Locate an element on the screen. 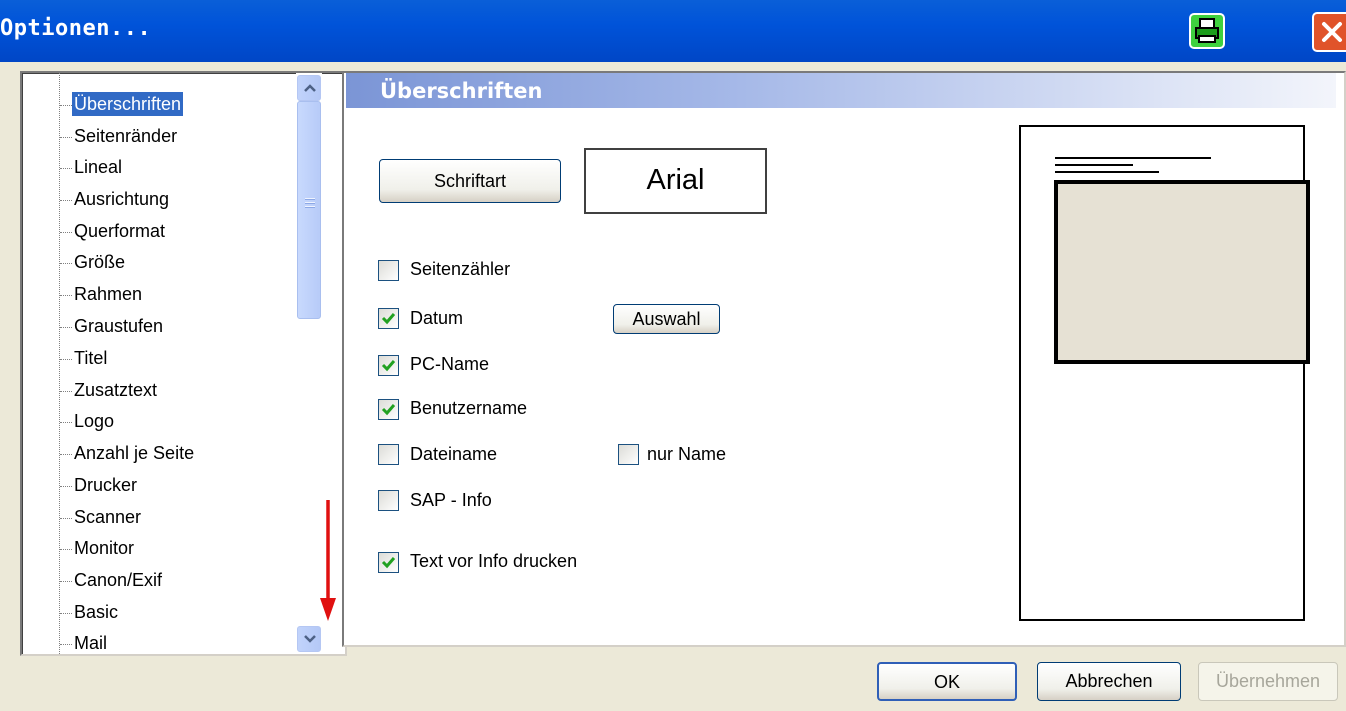 The width and height of the screenshot is (1346, 711). tree-item-anzahl-je-seite: Anzahl je Seite is located at coordinates (157, 454).